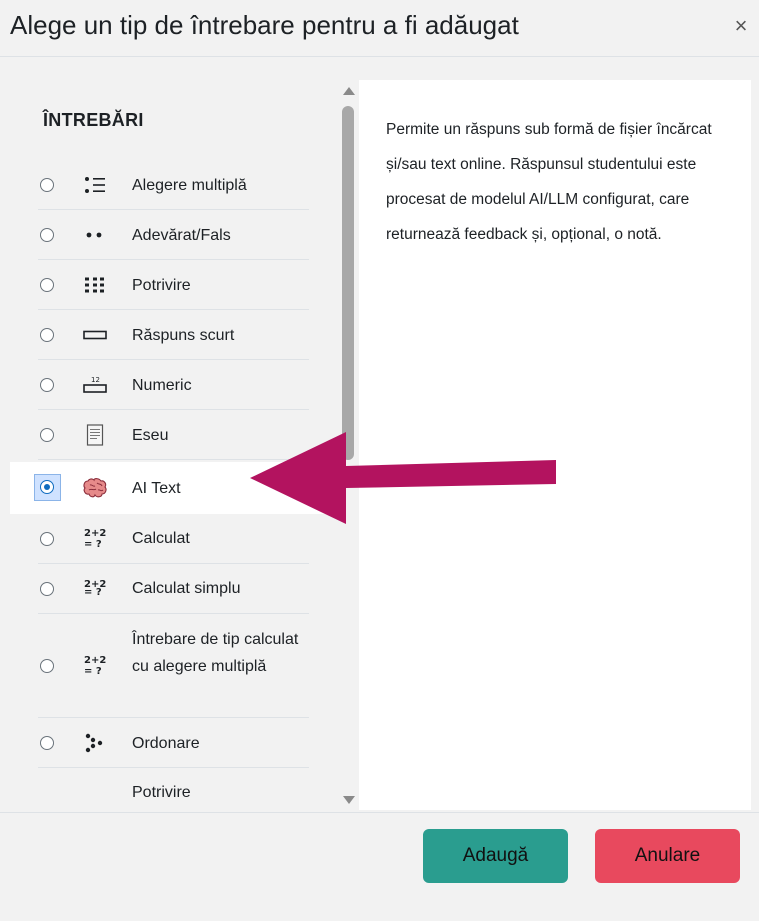 Image resolution: width=759 pixels, height=921 pixels. What do you see at coordinates (667, 856) in the screenshot?
I see `cancel-button: Anulare` at bounding box center [667, 856].